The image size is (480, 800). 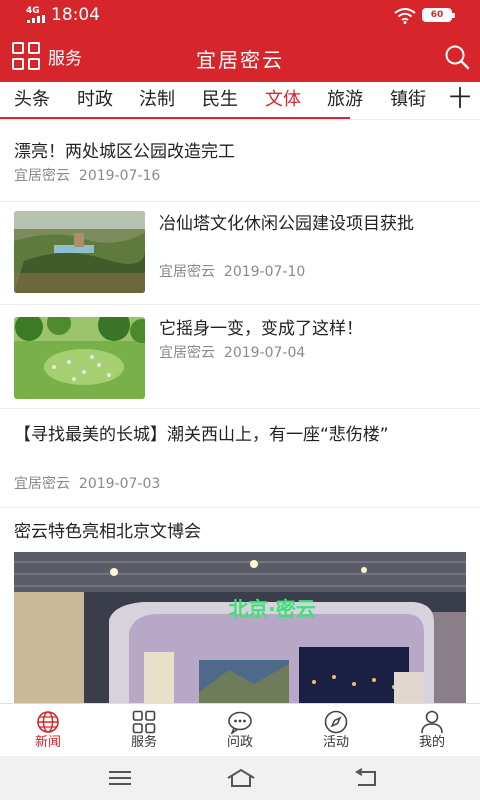 I want to click on news-date: 2019-07-10, so click(x=264, y=272).